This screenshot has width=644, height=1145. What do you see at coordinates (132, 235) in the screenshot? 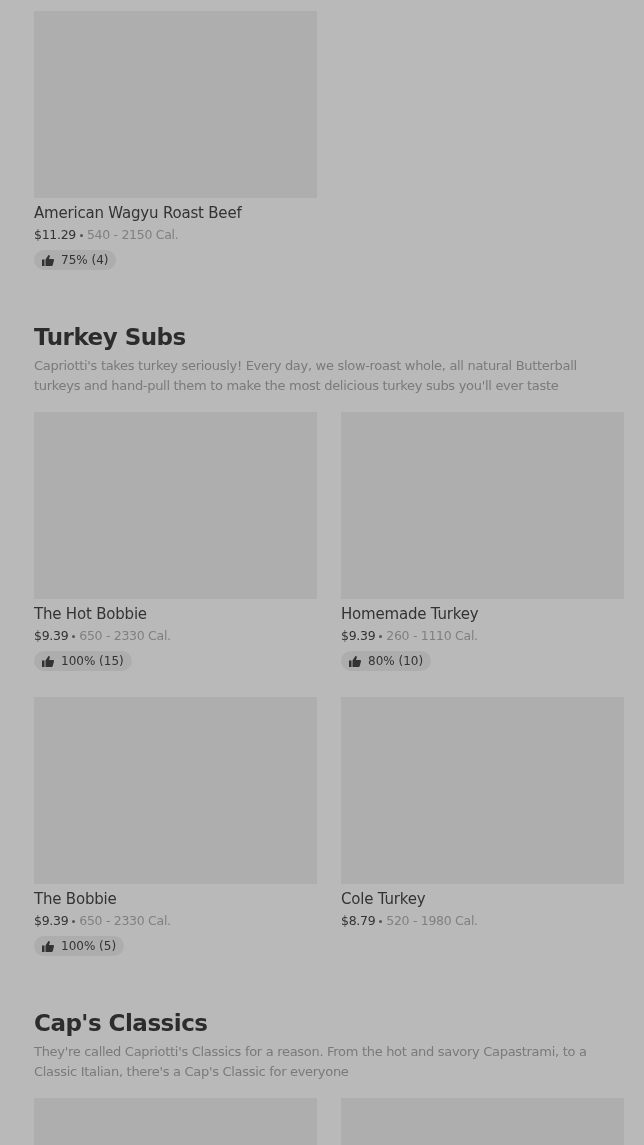
I see `item-calories: 540 - 2150 Cal.` at bounding box center [132, 235].